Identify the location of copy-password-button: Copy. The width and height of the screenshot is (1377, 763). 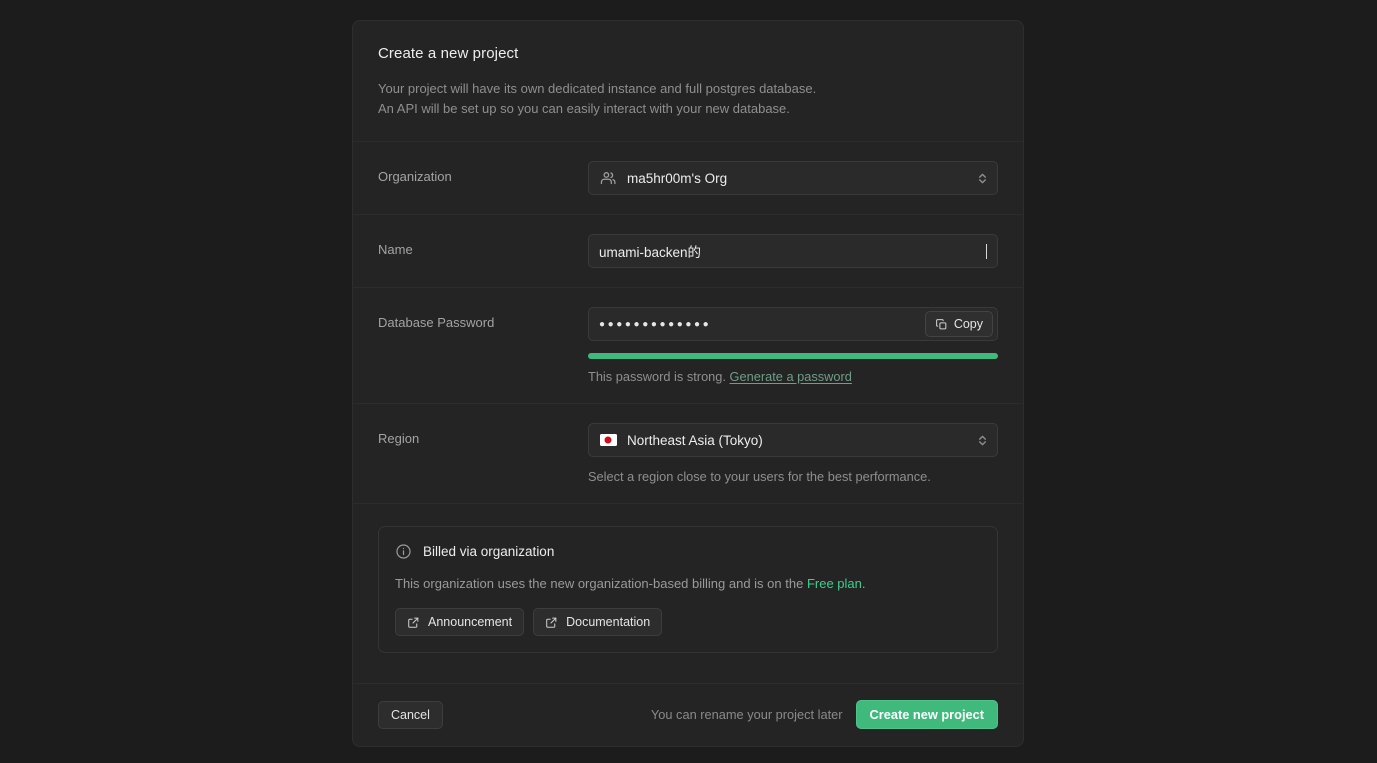
(958, 324).